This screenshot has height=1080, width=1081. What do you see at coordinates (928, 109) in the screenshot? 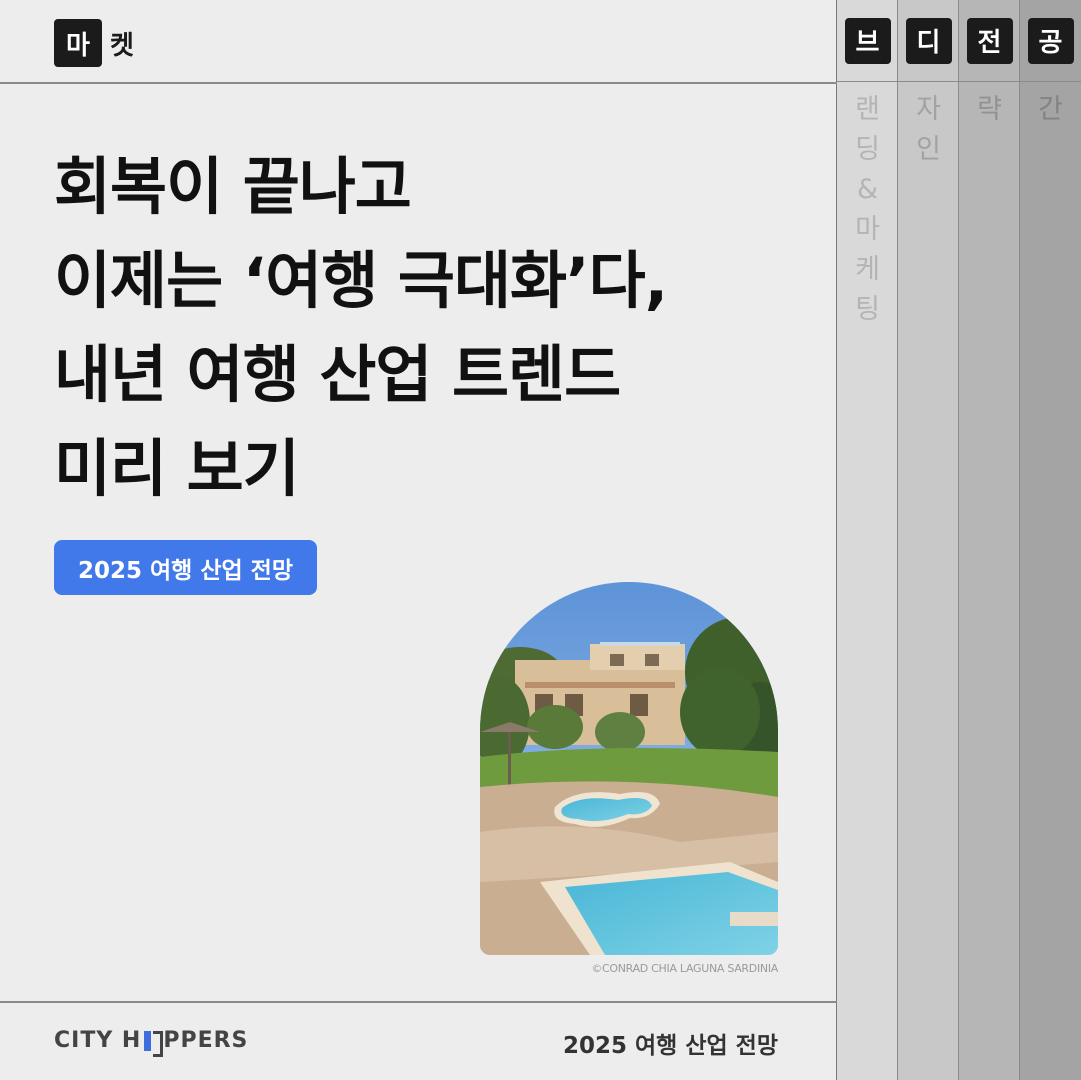
I see `tab-design-char: 자` at bounding box center [928, 109].